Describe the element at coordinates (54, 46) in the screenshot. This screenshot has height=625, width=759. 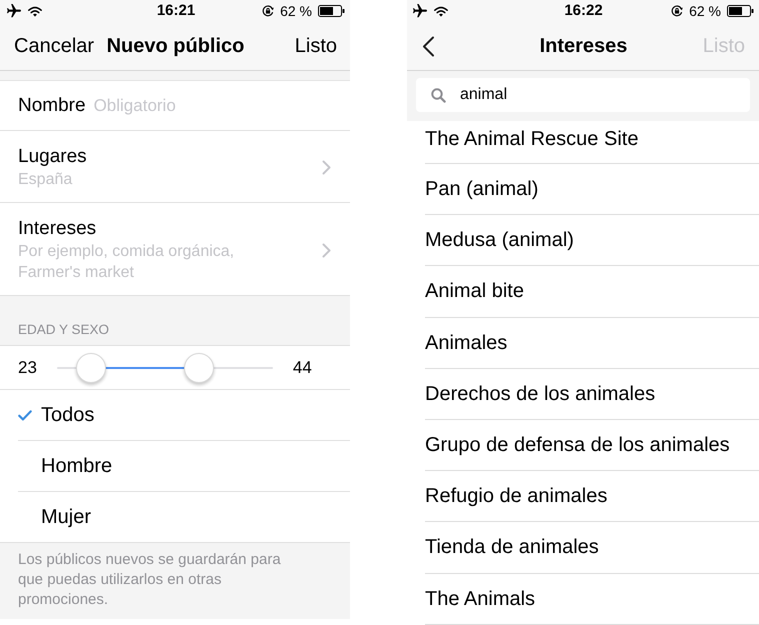
I see `cancel-button: Cancelar` at that location.